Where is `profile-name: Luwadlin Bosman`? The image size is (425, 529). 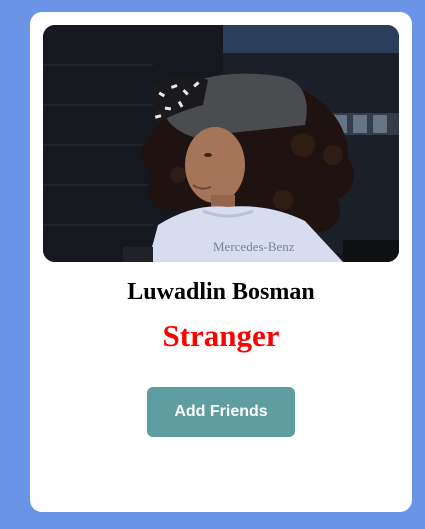
profile-name: Luwadlin Bosman is located at coordinates (221, 292).